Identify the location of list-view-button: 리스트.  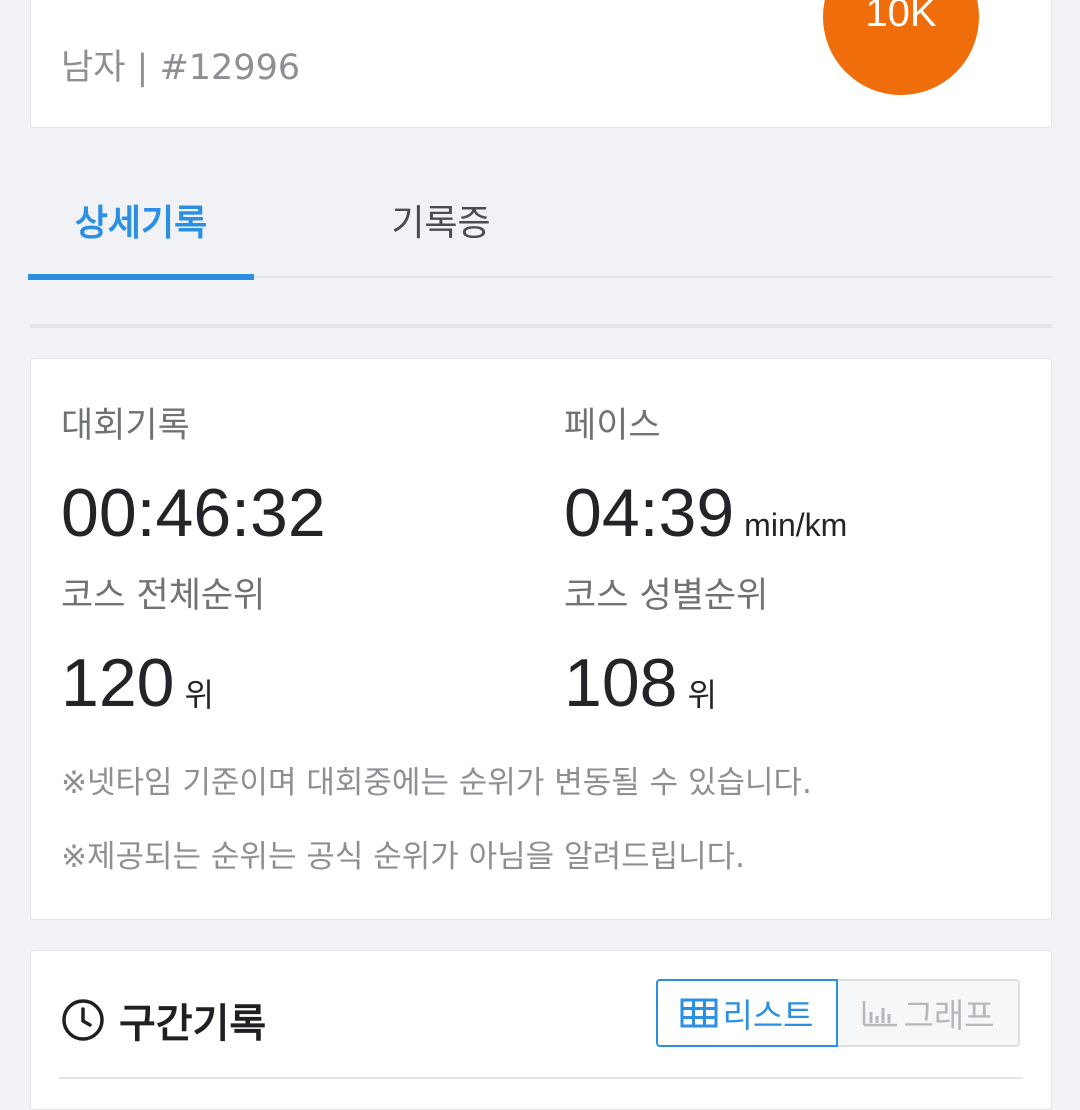
(747, 1013).